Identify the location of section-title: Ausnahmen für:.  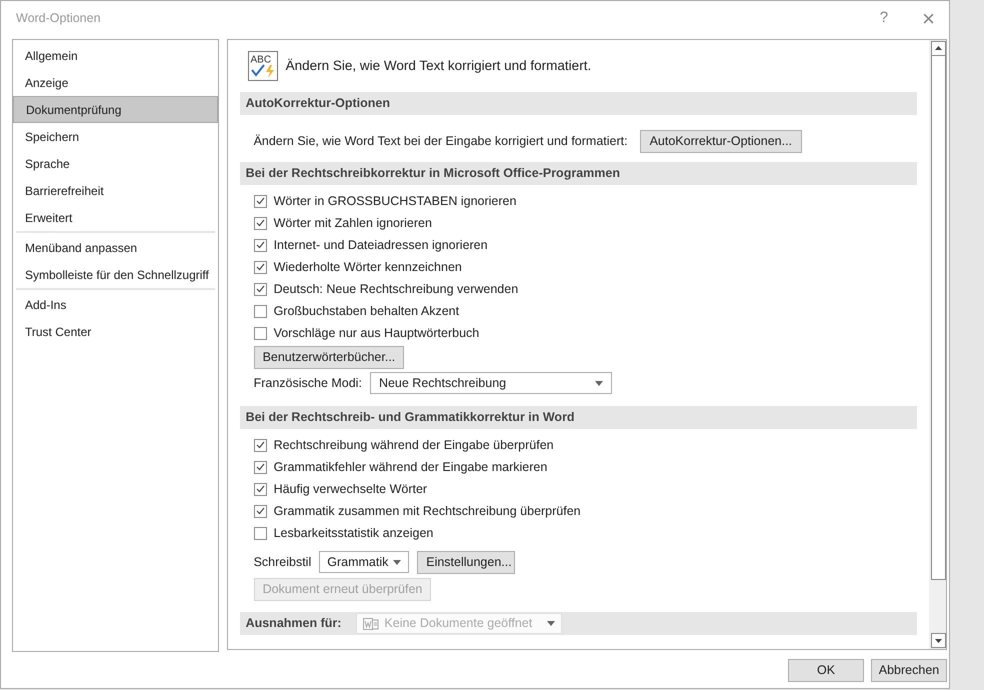
(294, 623).